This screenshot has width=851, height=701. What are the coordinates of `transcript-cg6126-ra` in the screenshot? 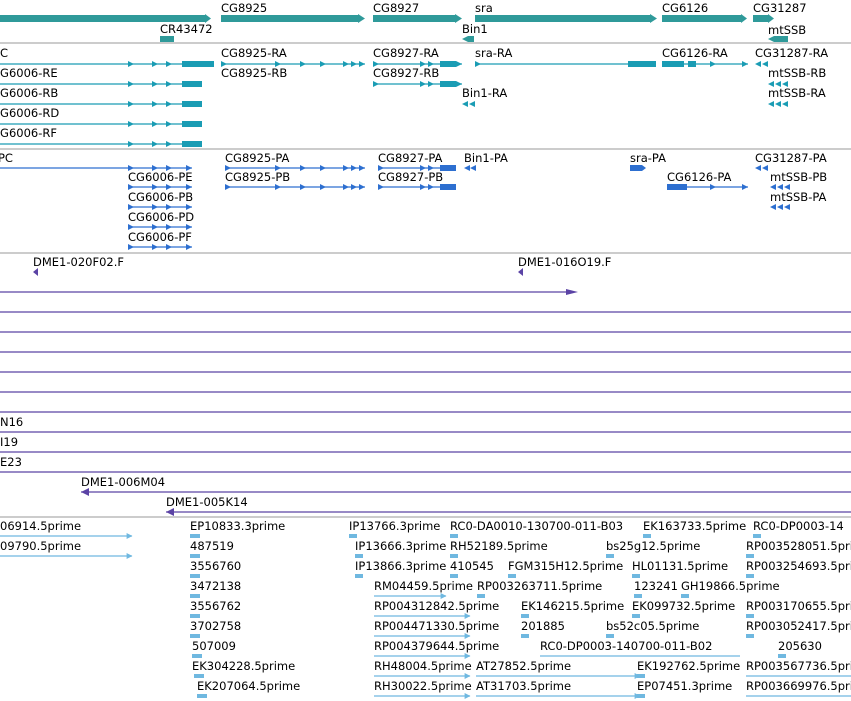 It's located at (705, 64).